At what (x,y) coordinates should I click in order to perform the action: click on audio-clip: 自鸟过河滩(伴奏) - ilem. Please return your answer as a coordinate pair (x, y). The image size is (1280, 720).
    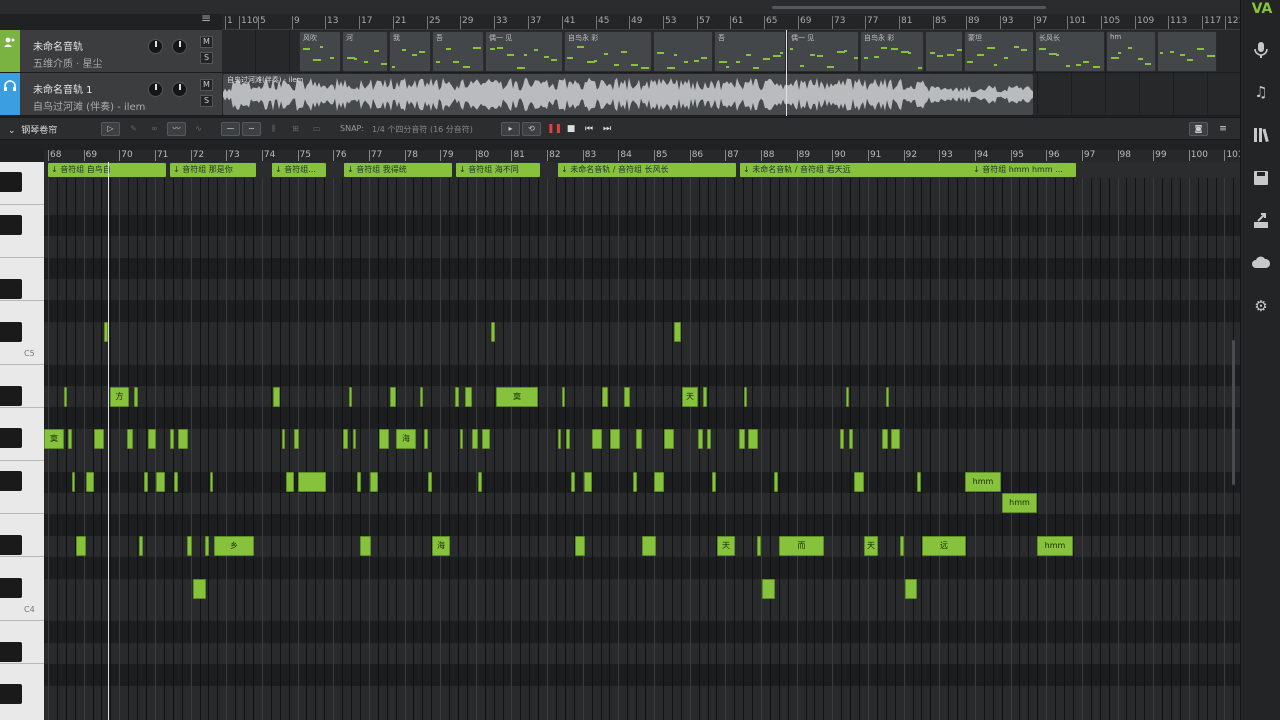
    Looking at the image, I should click on (628, 94).